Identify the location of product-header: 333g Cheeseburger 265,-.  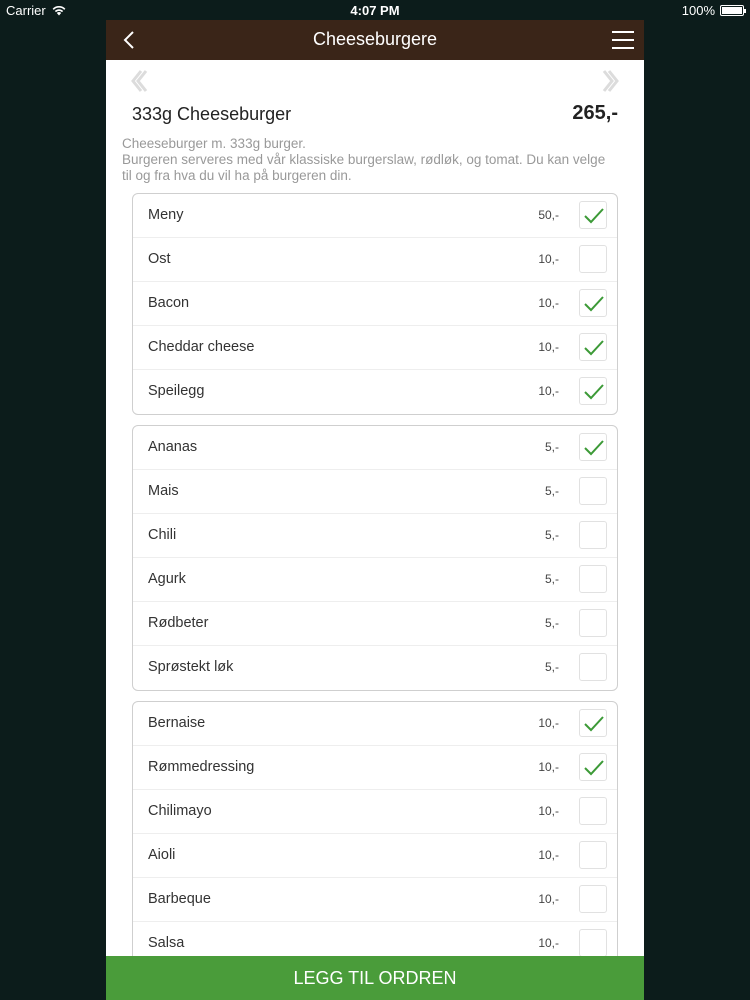
(375, 118).